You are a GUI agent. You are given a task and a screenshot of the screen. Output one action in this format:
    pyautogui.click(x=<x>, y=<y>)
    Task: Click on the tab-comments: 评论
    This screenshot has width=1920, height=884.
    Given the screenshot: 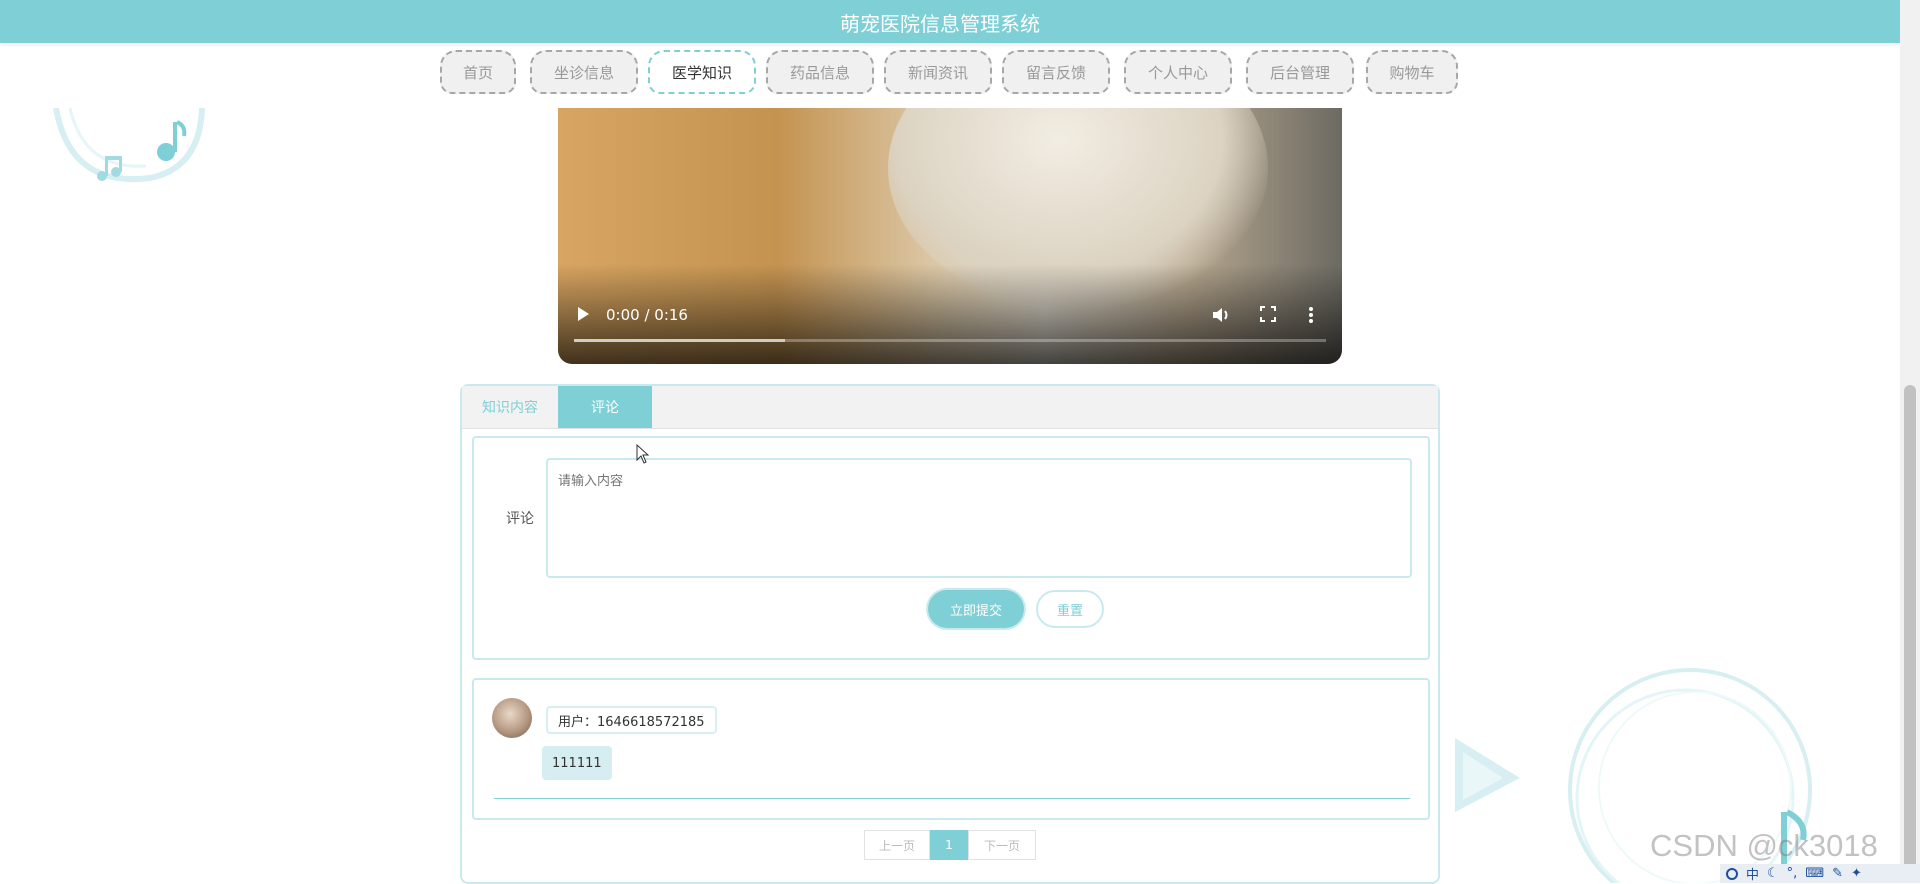 What is the action you would take?
    pyautogui.click(x=605, y=407)
    